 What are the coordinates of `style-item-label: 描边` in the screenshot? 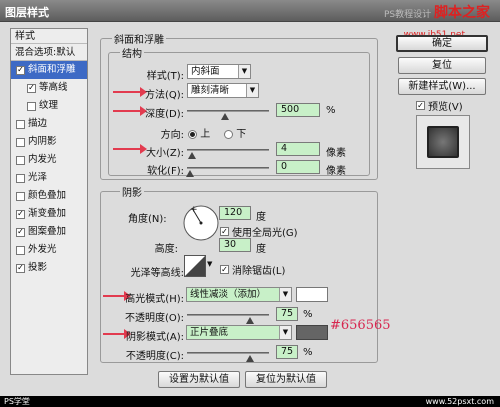 It's located at (38, 123).